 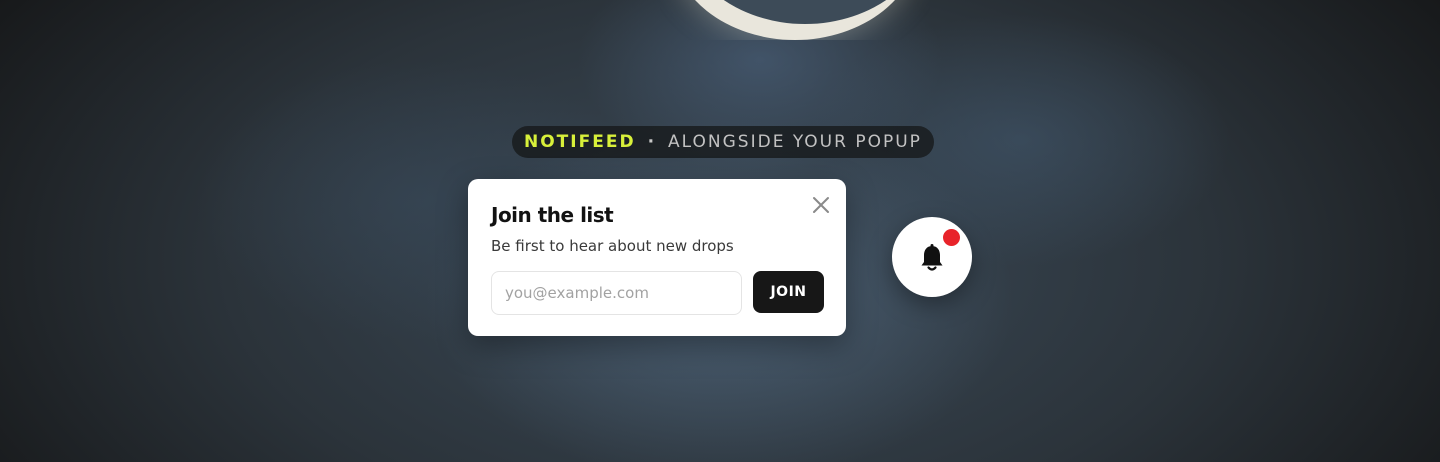 What do you see at coordinates (795, 142) in the screenshot?
I see `eyebrow-tagline: ALONGSIDE YOUR POPUP` at bounding box center [795, 142].